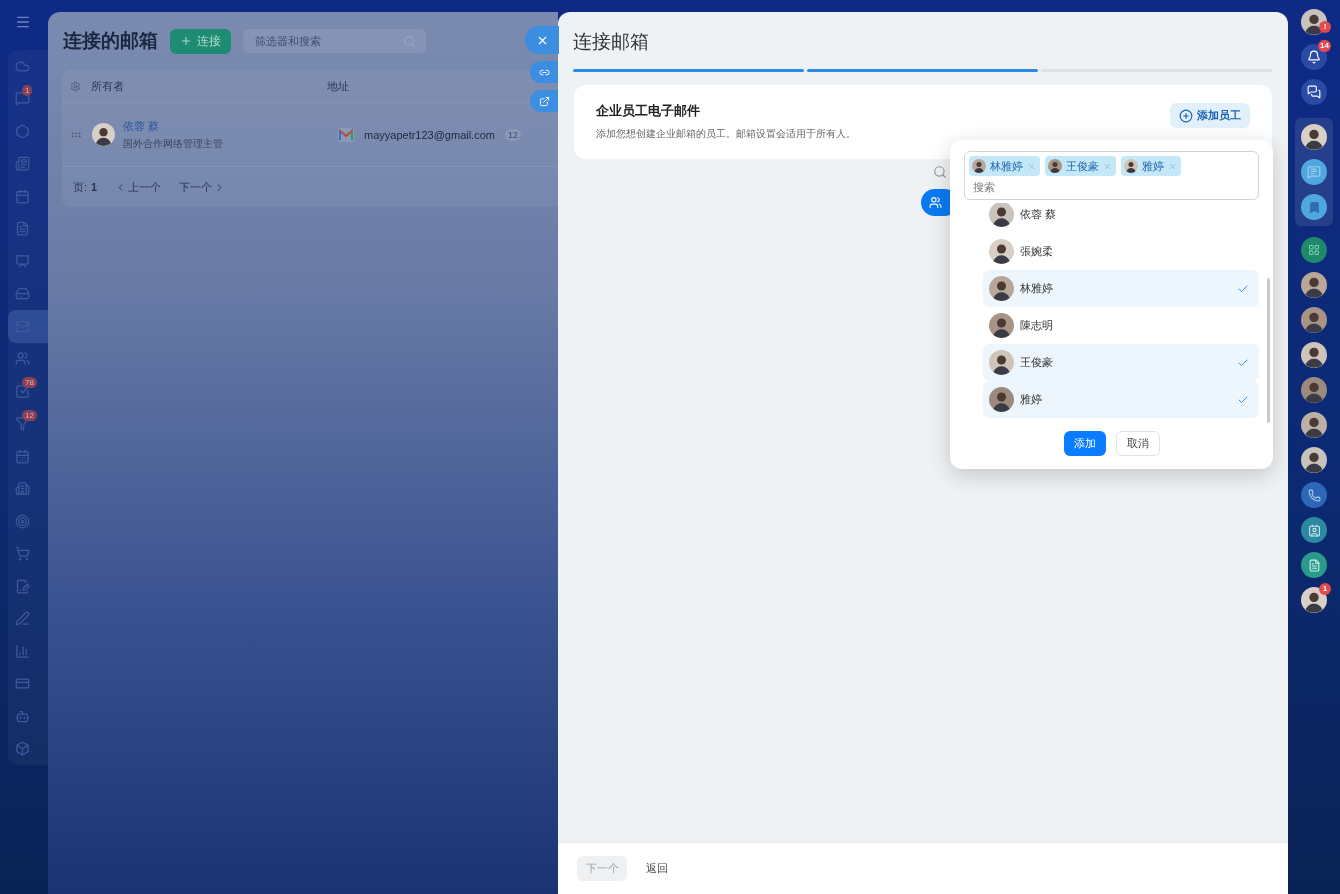  I want to click on notification-badge: 1, so click(1325, 589).